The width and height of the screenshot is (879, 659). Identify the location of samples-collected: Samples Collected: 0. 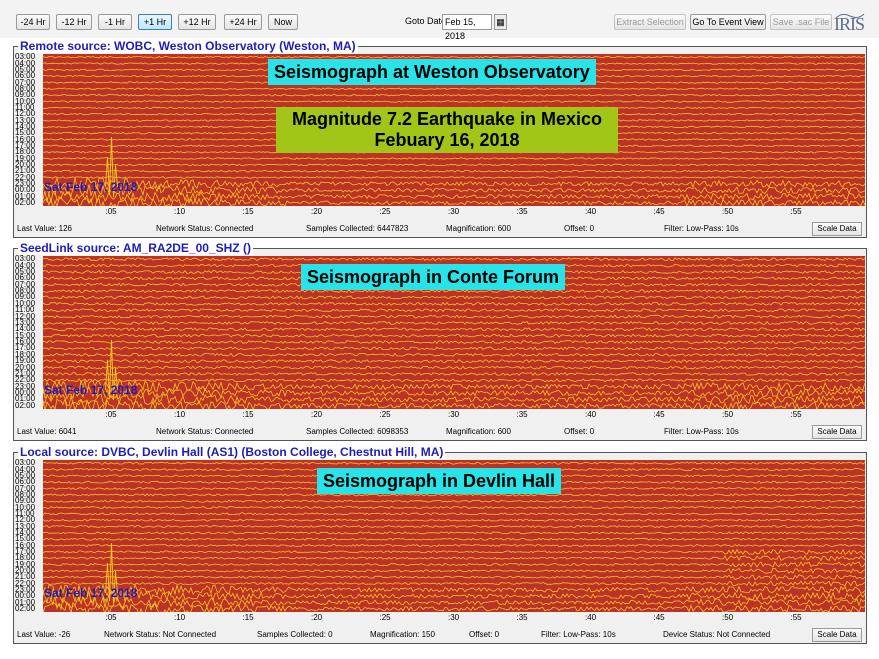
(295, 634).